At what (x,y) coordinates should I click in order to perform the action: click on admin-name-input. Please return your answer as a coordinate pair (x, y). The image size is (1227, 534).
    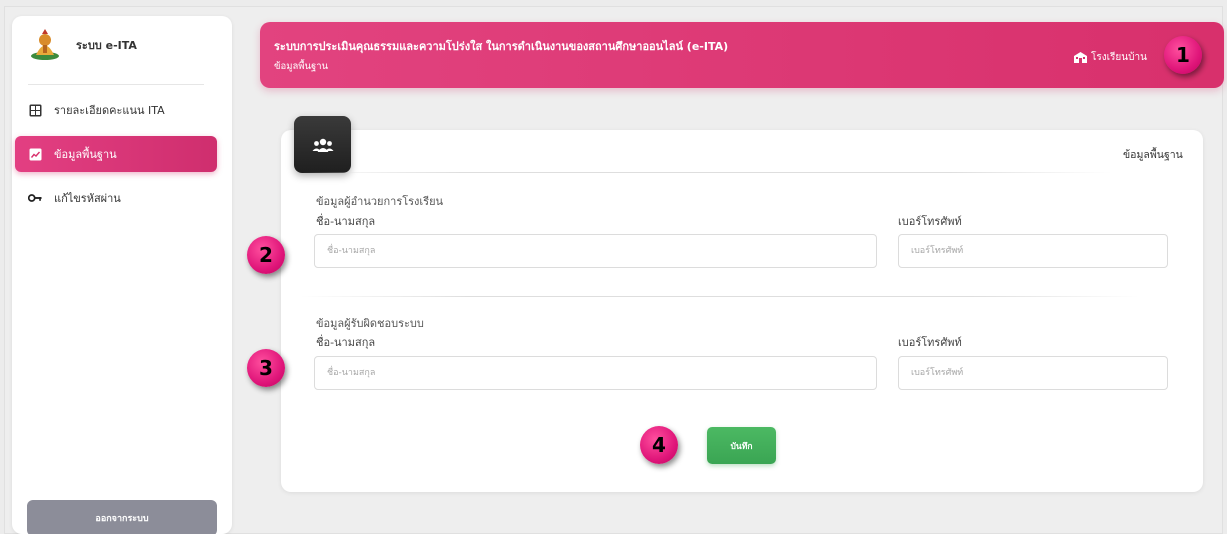
    Looking at the image, I should click on (595, 373).